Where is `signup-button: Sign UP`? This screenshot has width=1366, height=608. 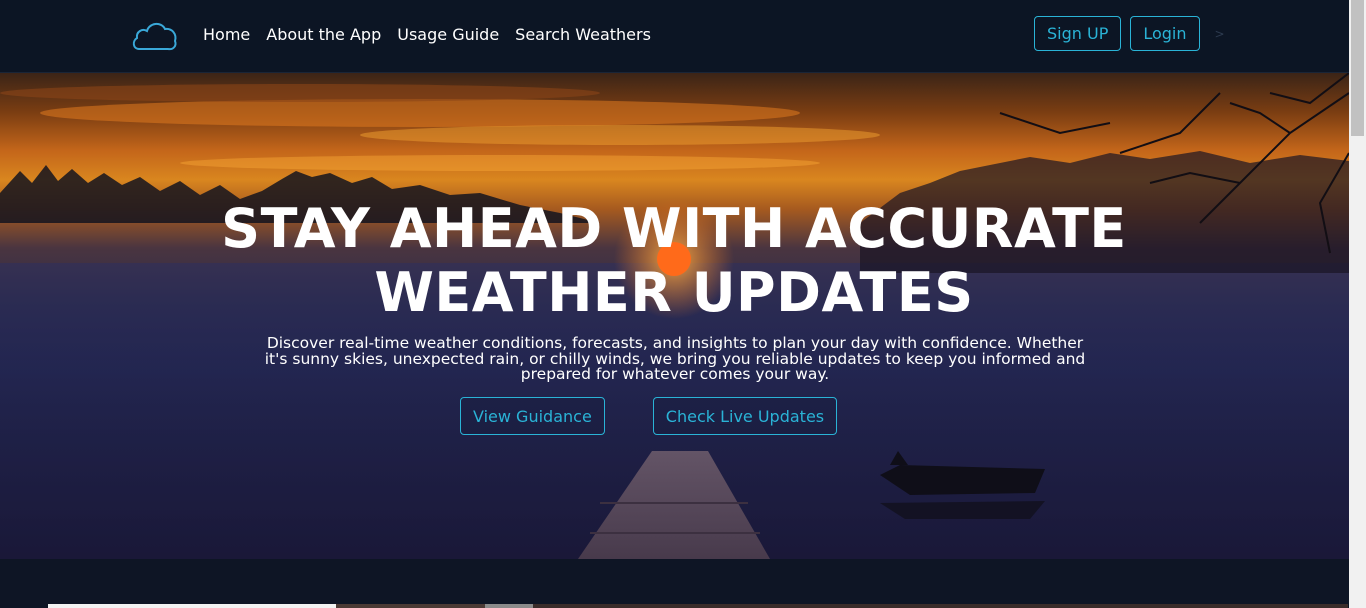 signup-button: Sign UP is located at coordinates (1078, 33).